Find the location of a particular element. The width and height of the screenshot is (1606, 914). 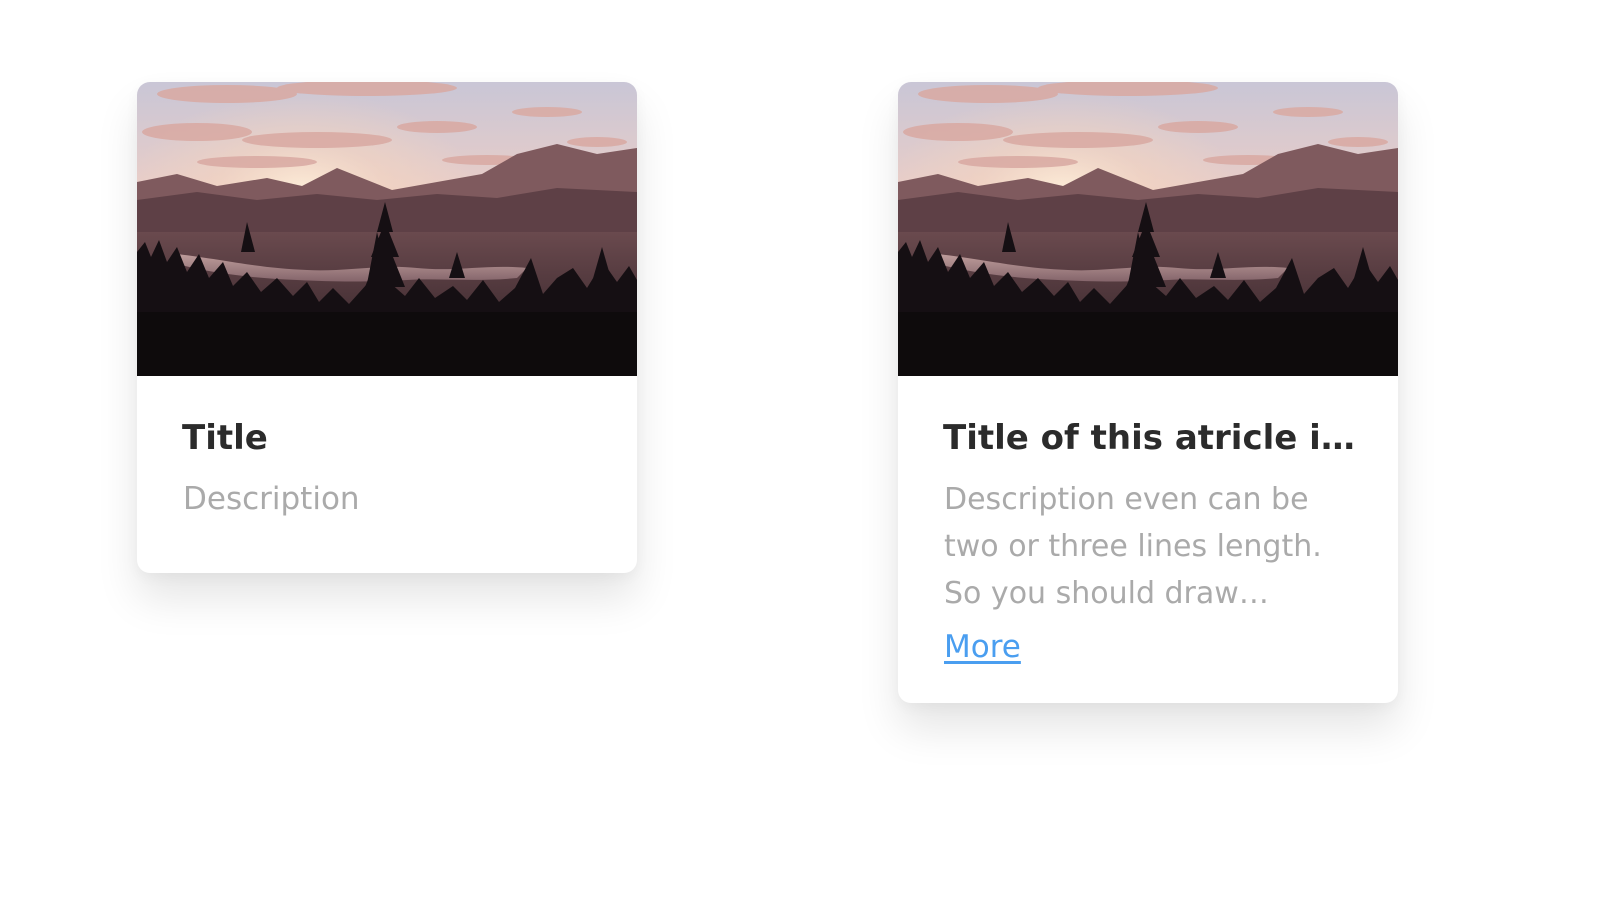

card-title: Title is located at coordinates (225, 438).